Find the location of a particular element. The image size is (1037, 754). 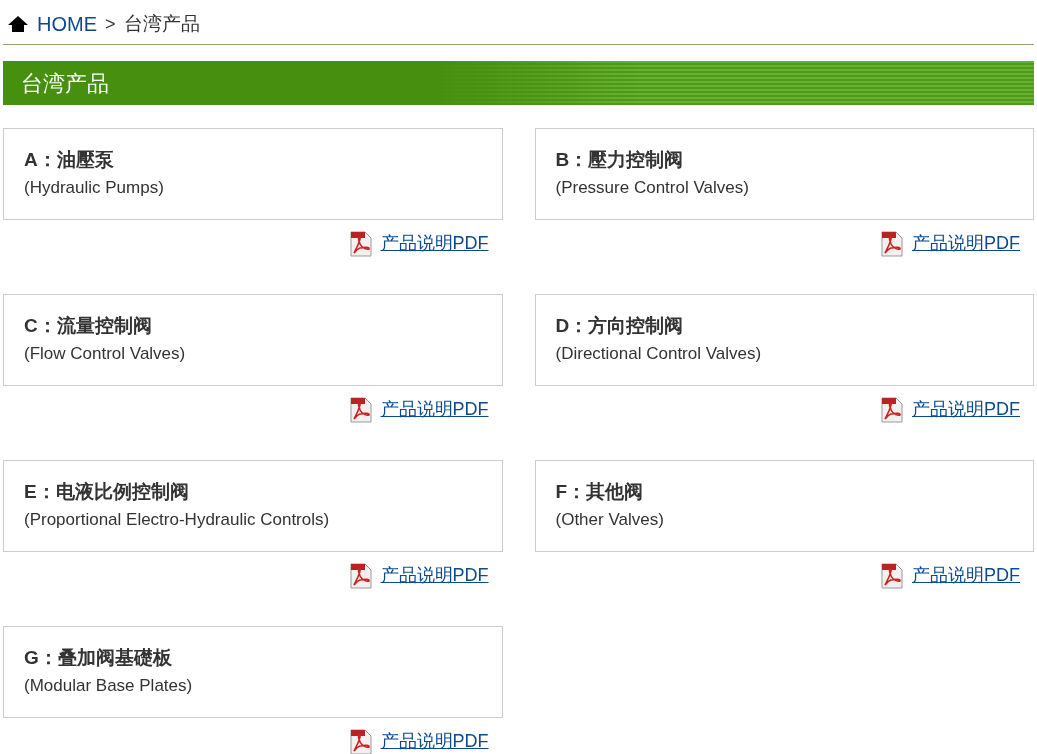

product-title: A：油壓泵 is located at coordinates (69, 160).